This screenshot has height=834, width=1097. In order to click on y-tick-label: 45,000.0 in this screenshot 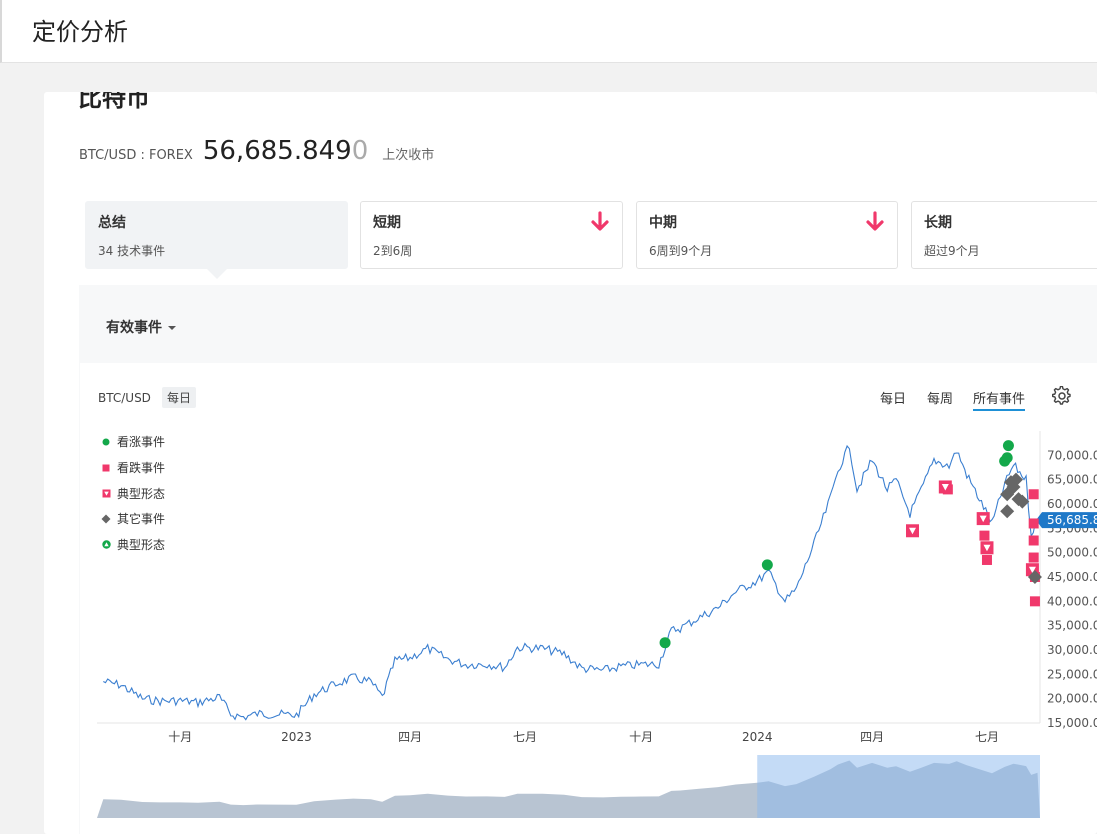, I will do `click(1072, 577)`.